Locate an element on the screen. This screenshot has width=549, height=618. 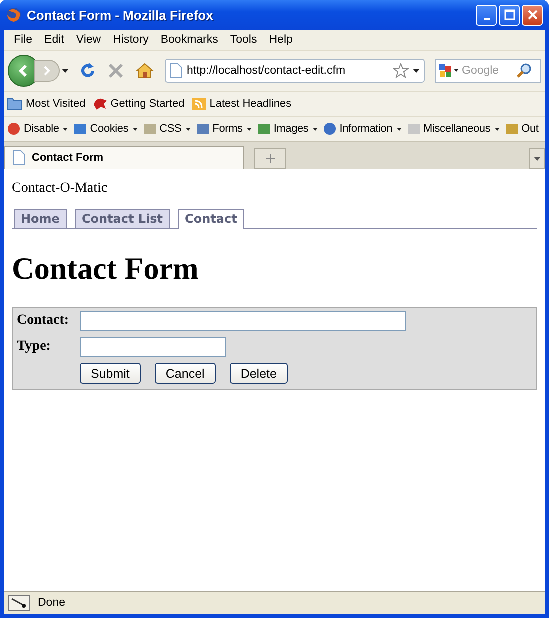
bookmark-item: Getting Started is located at coordinates (138, 104).